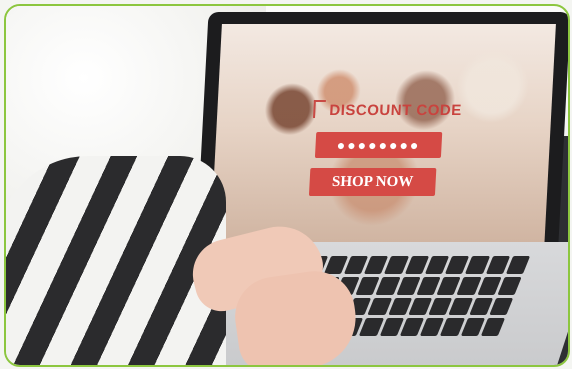 The height and width of the screenshot is (369, 572). What do you see at coordinates (372, 182) in the screenshot?
I see `shop-now-button: SHOP NOW` at bounding box center [372, 182].